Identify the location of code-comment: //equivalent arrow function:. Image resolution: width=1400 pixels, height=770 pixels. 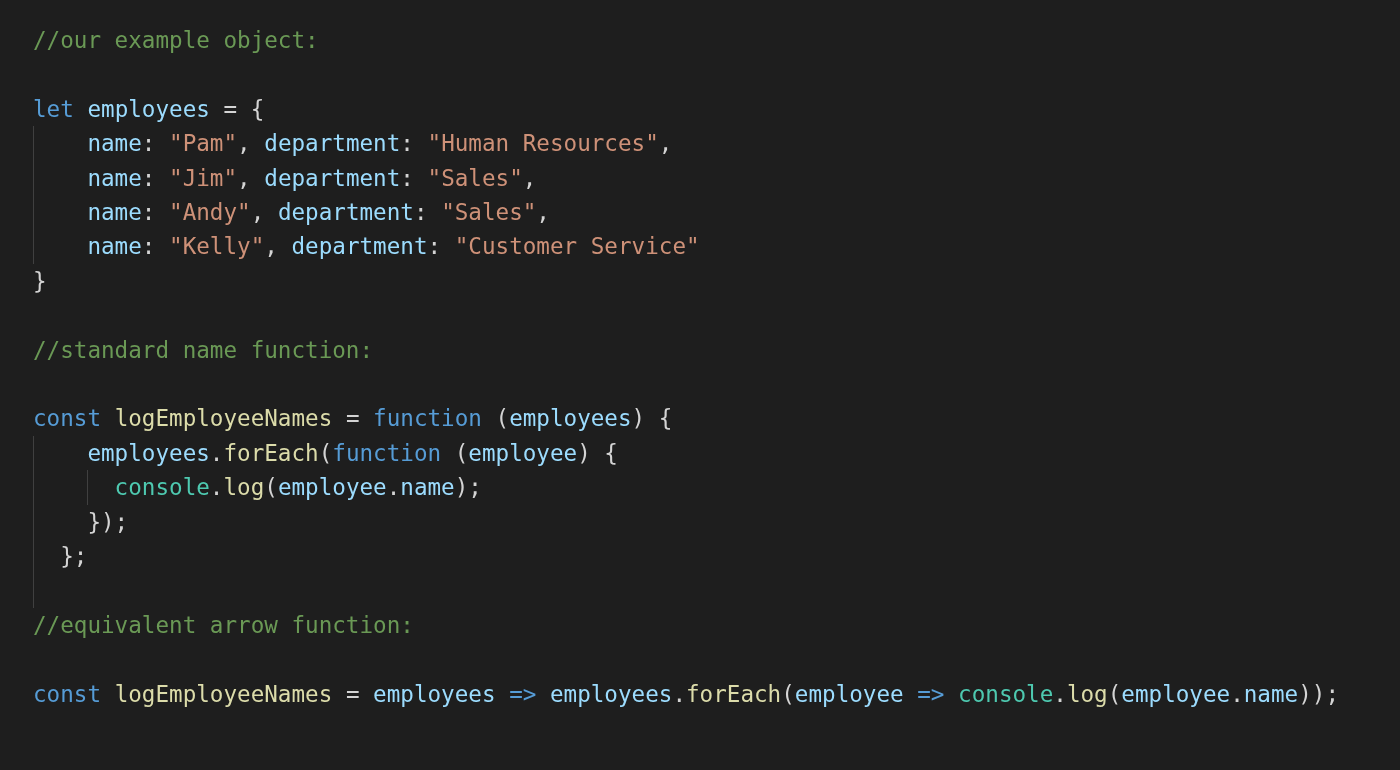
(223, 625).